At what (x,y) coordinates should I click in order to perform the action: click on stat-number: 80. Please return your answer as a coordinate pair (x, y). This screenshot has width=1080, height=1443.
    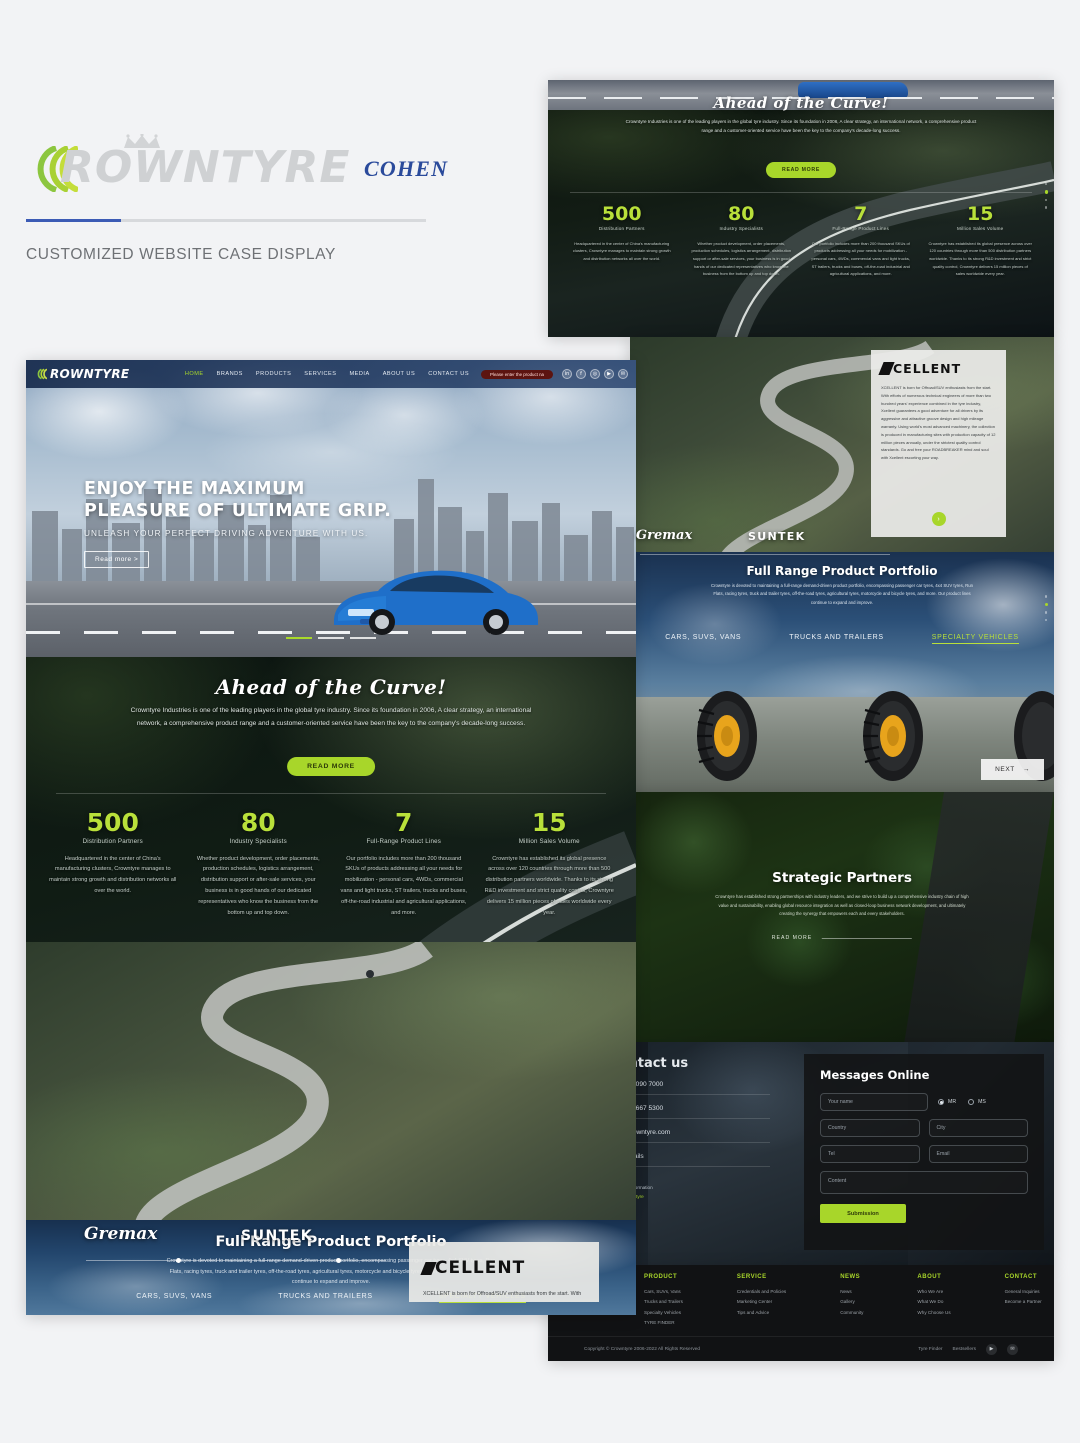
    Looking at the image, I should click on (741, 214).